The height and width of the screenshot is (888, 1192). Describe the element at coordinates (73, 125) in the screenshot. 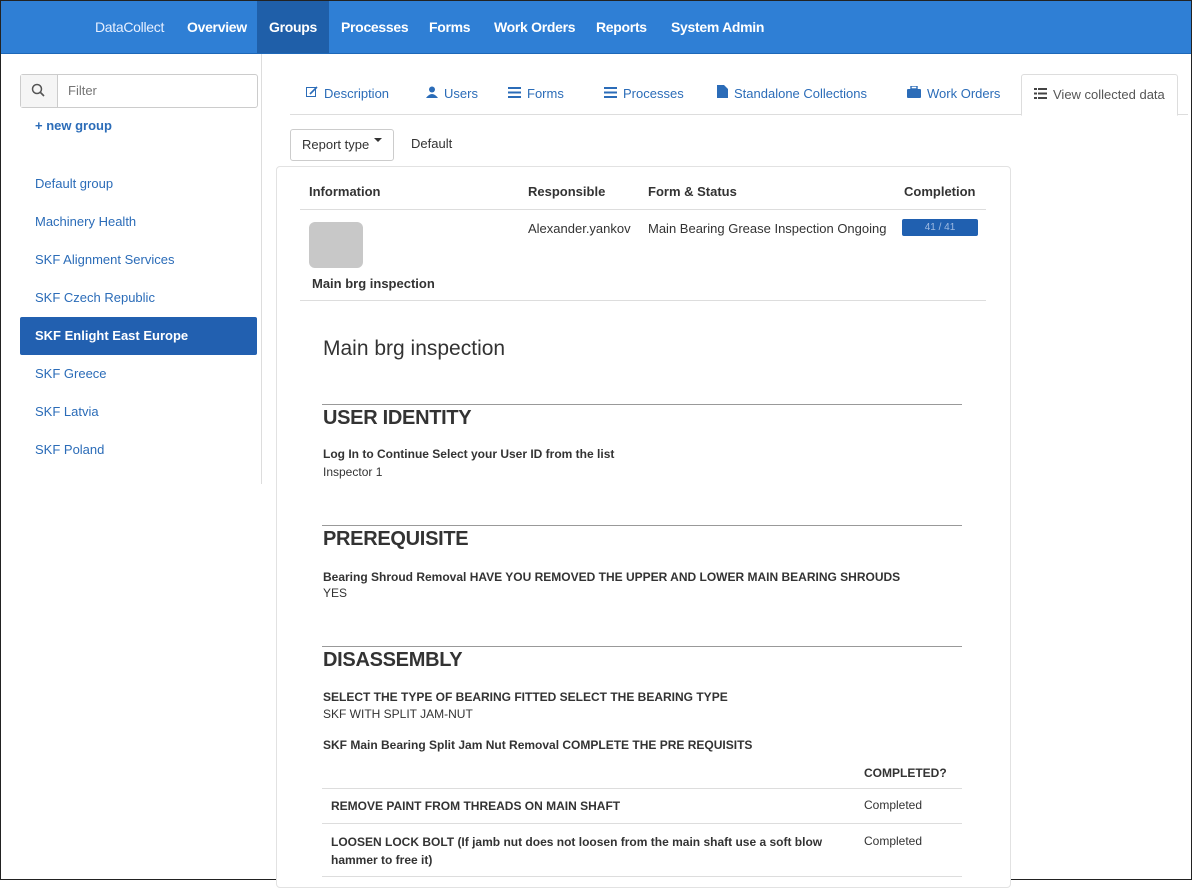

I see `new-group-link: + new group` at that location.